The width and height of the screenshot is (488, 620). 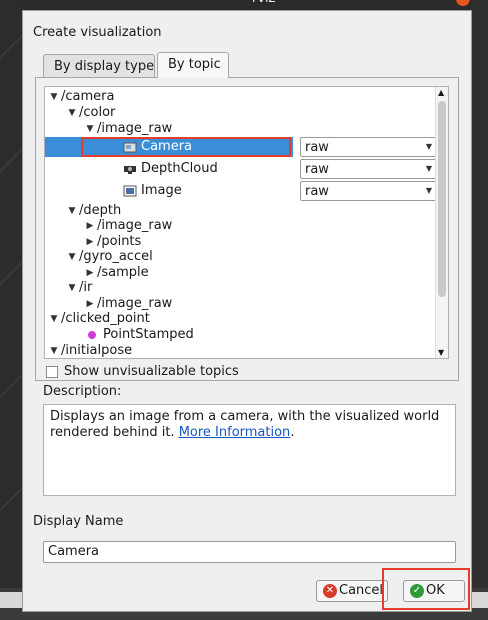 I want to click on show-unvisualizable-checkbox, so click(x=52, y=372).